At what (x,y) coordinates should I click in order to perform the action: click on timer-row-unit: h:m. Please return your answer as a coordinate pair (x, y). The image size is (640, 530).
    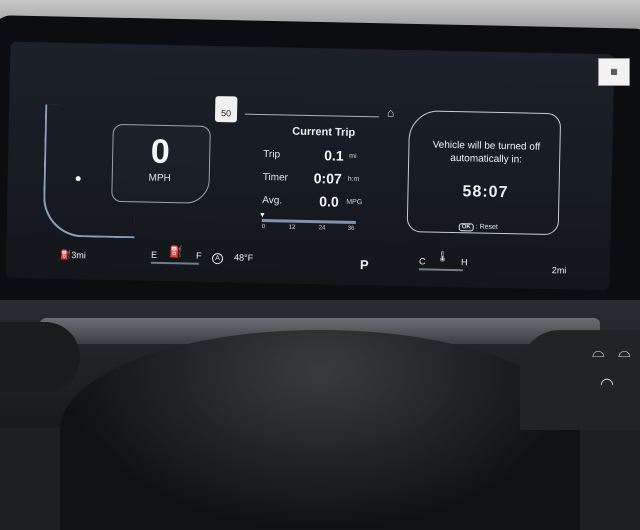
    Looking at the image, I should click on (353, 179).